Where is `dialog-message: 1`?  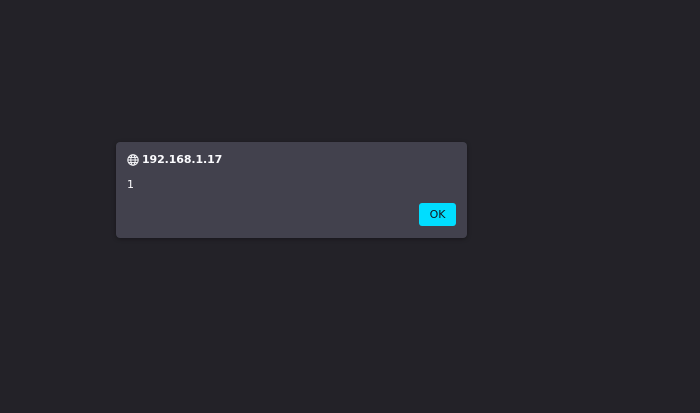 dialog-message: 1 is located at coordinates (130, 184).